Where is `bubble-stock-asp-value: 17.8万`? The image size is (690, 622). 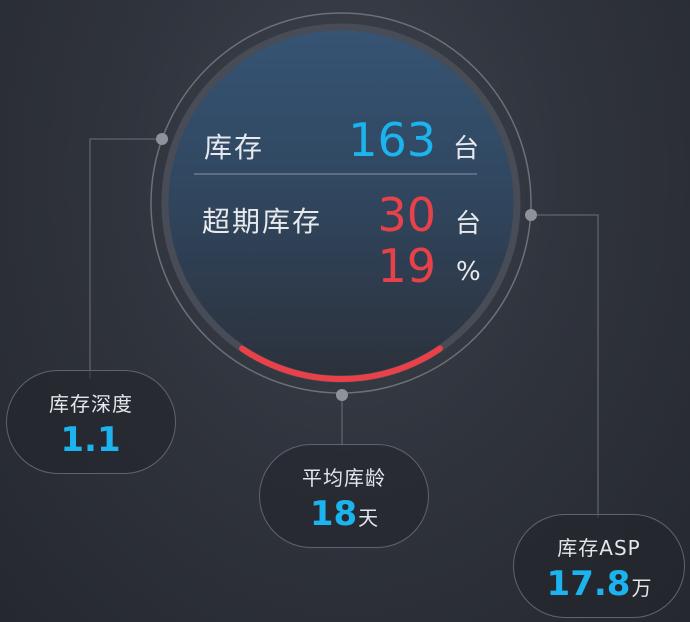 bubble-stock-asp-value: 17.8万 is located at coordinates (599, 583).